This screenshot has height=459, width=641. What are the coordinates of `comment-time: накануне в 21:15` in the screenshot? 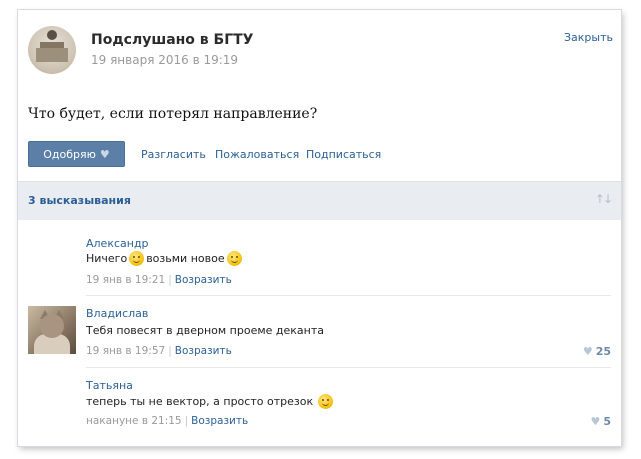 It's located at (134, 421).